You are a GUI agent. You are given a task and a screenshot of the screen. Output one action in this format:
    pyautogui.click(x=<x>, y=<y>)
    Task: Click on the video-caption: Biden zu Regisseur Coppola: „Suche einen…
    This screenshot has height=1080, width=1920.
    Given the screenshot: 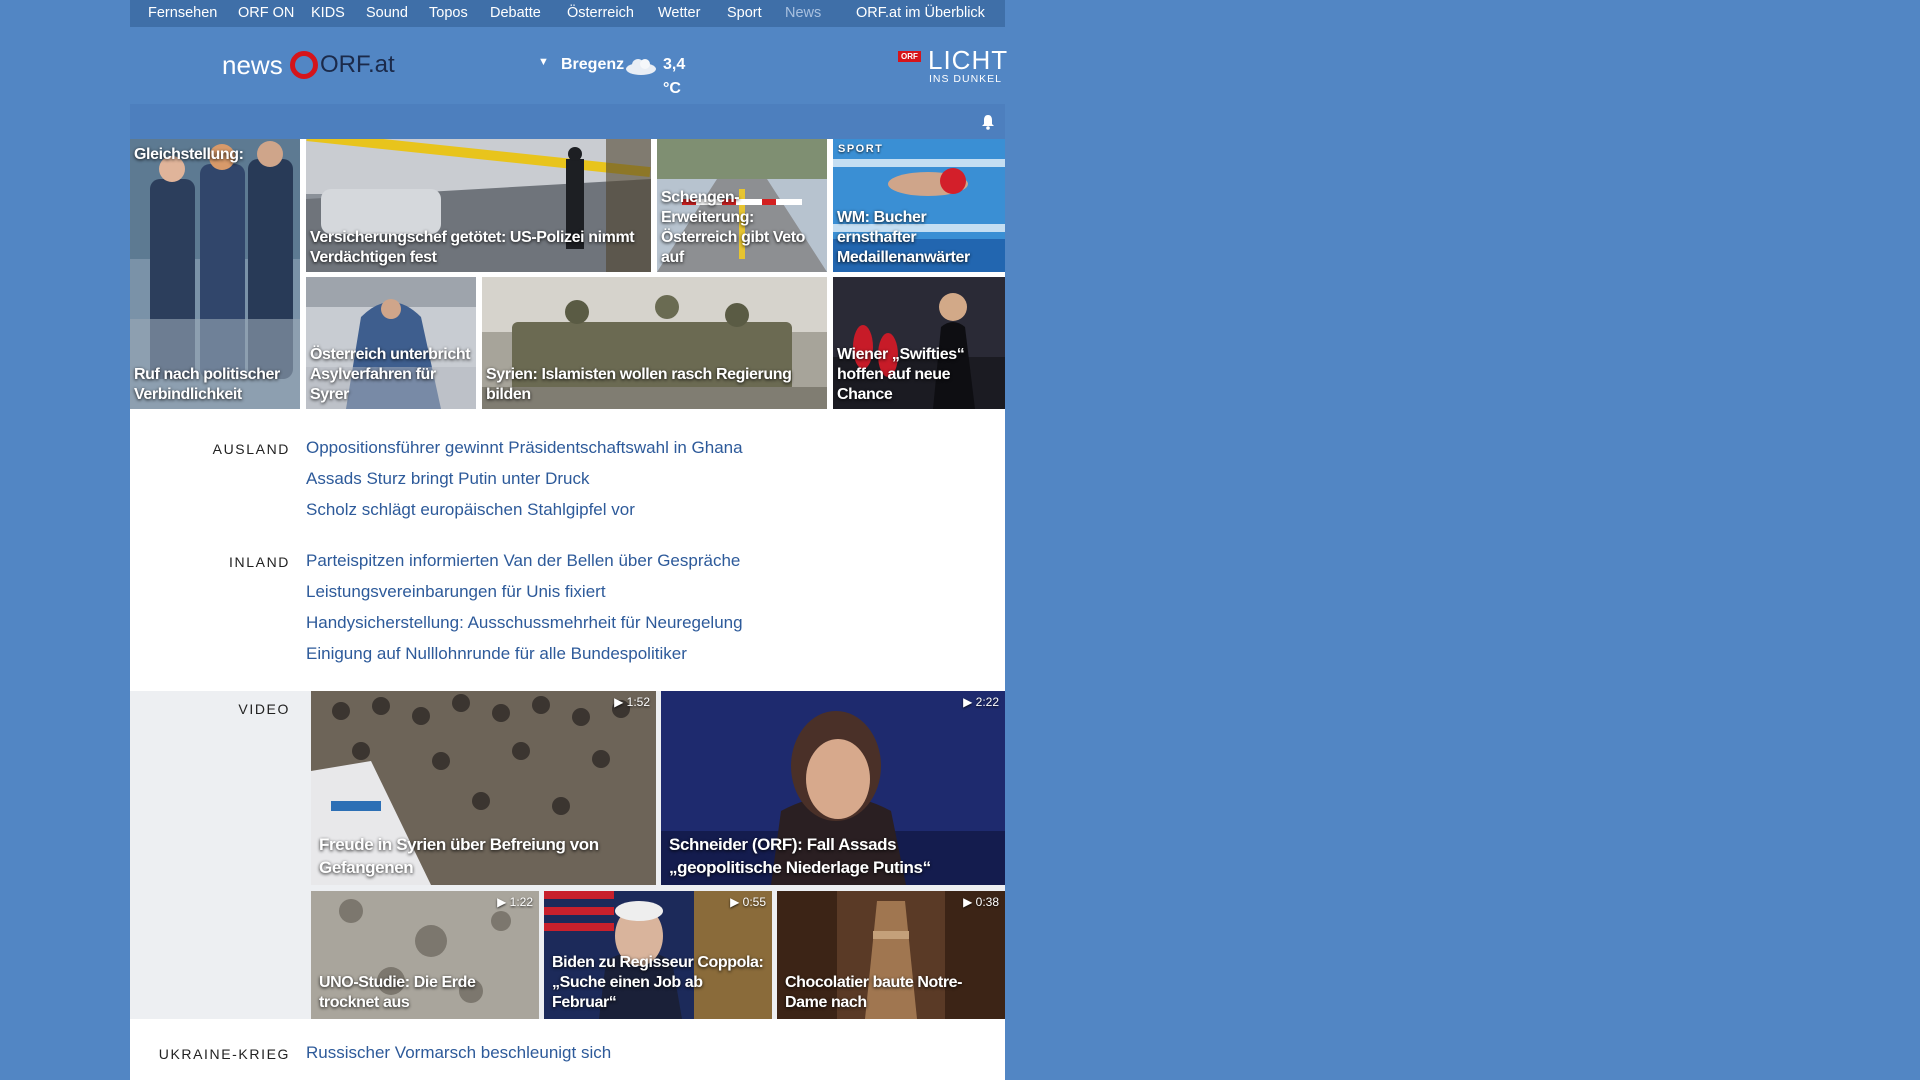 What is the action you would take?
    pyautogui.click(x=658, y=982)
    